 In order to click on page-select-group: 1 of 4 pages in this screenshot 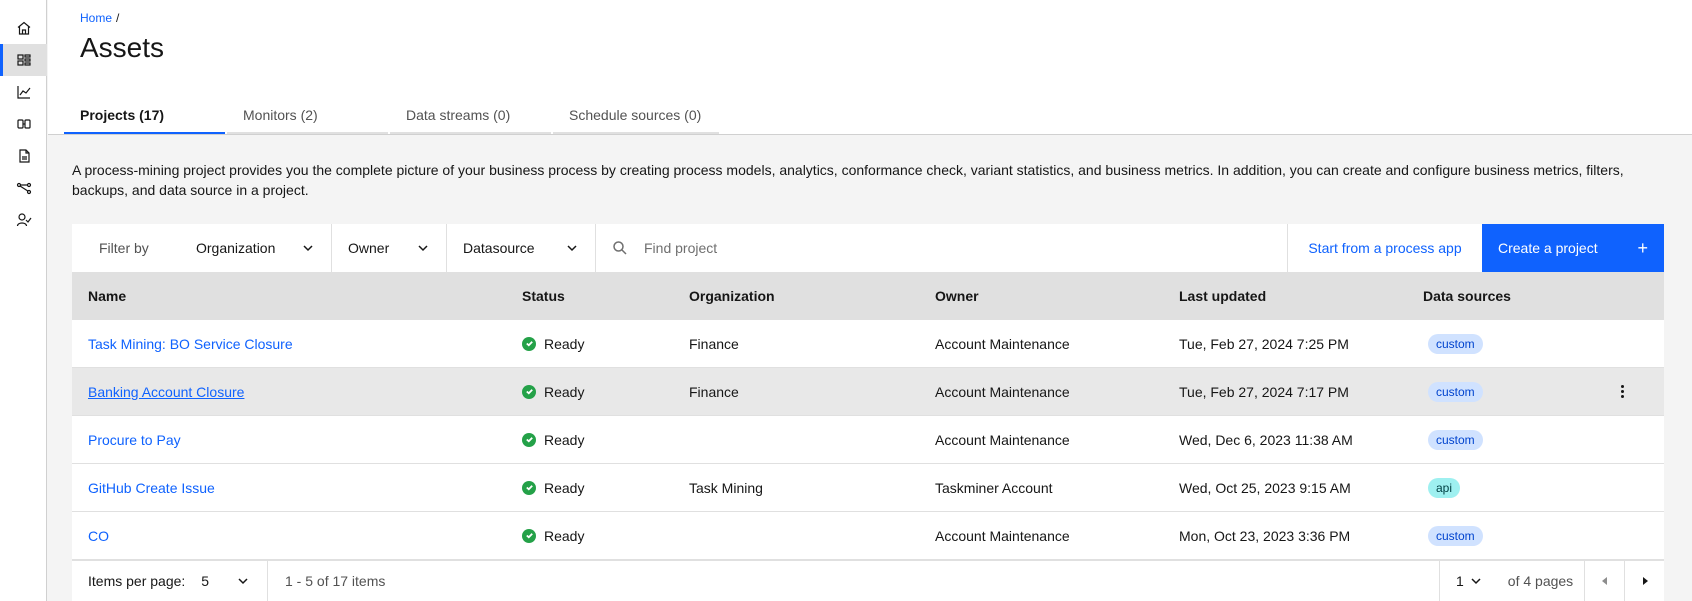, I will do `click(1511, 580)`.